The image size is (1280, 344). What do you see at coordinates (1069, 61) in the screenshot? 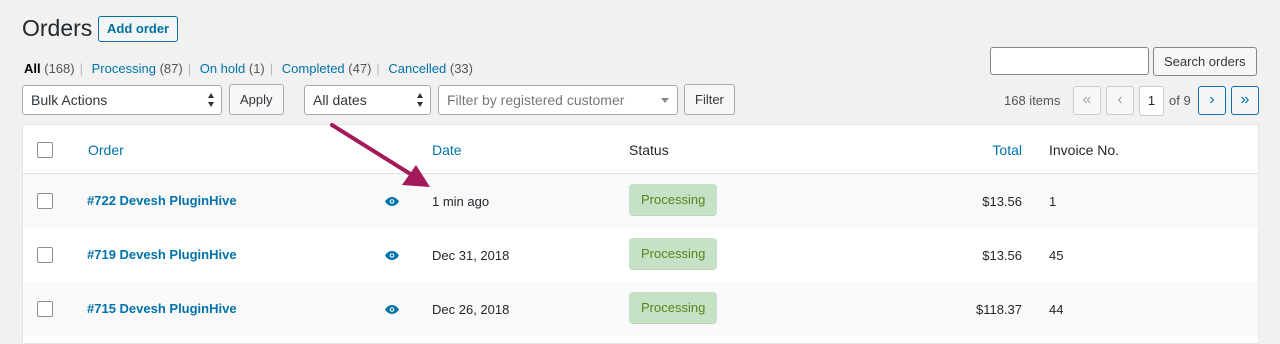
I see `search-input` at bounding box center [1069, 61].